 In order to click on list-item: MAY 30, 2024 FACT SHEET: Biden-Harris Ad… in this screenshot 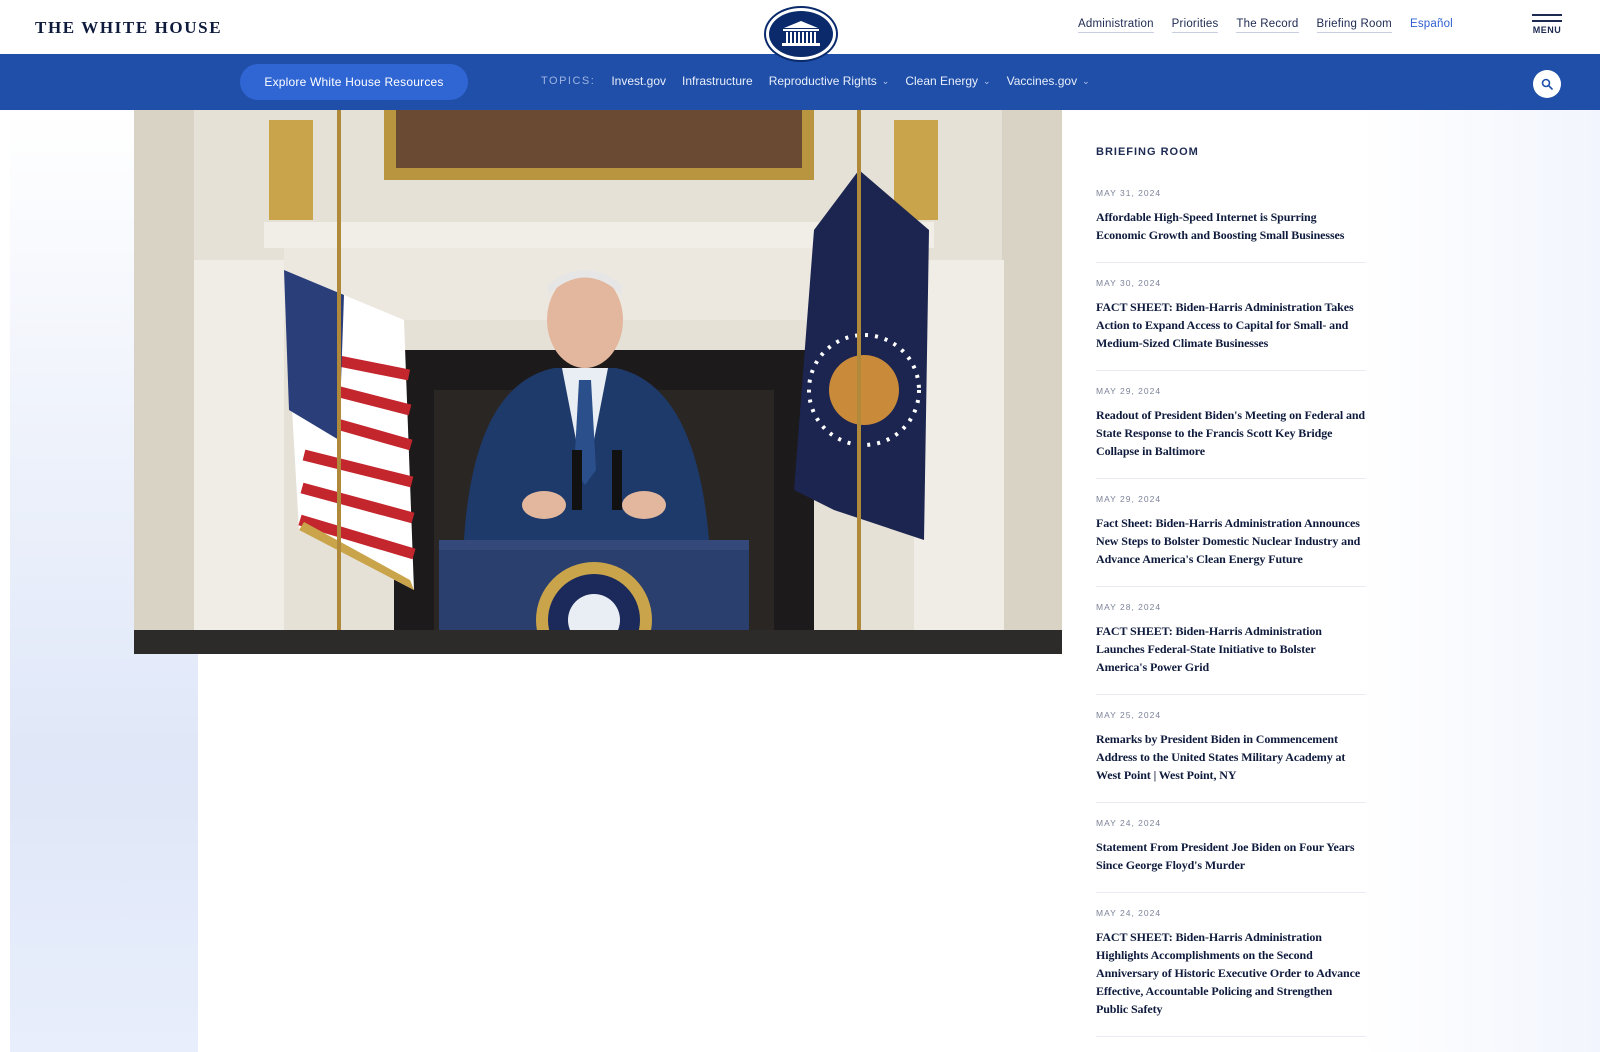, I will do `click(1231, 324)`.